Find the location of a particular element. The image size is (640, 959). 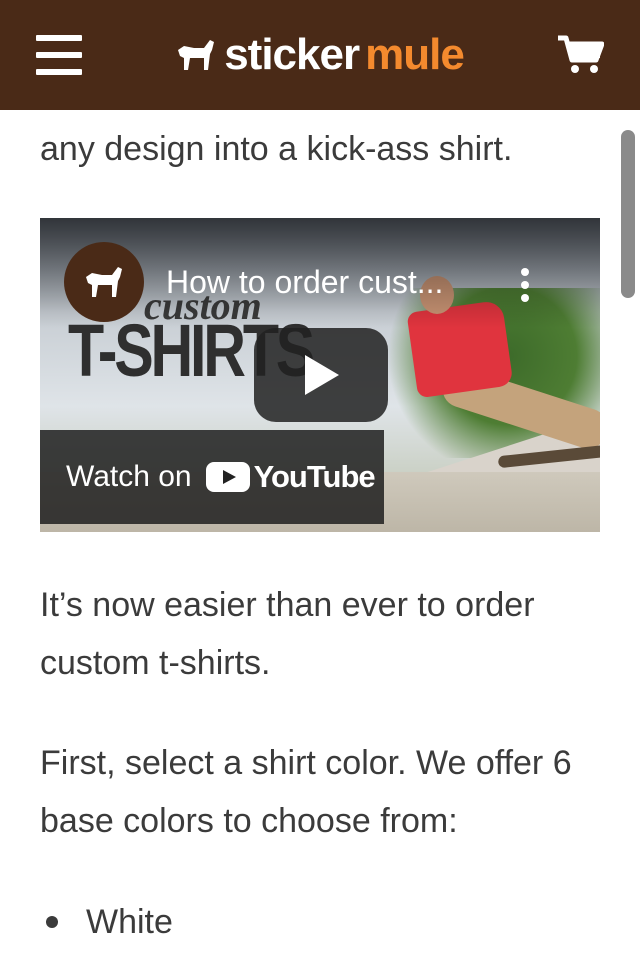

site-header: sticker mule is located at coordinates (320, 55).